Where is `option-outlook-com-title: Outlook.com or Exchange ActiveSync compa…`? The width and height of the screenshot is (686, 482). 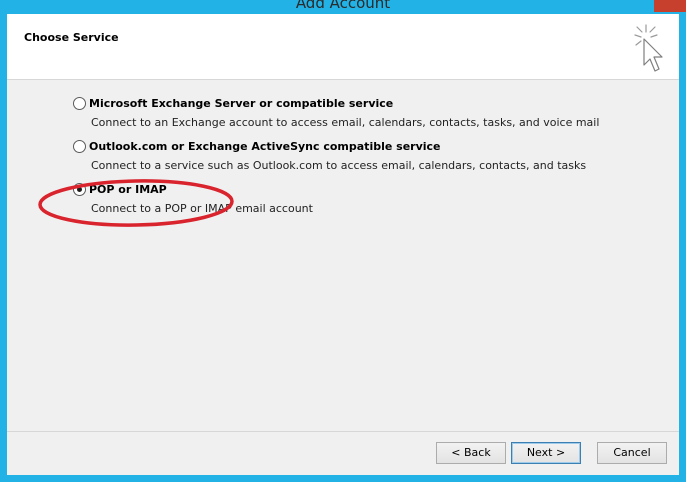 option-outlook-com-title: Outlook.com or Exchange ActiveSync compa… is located at coordinates (265, 146).